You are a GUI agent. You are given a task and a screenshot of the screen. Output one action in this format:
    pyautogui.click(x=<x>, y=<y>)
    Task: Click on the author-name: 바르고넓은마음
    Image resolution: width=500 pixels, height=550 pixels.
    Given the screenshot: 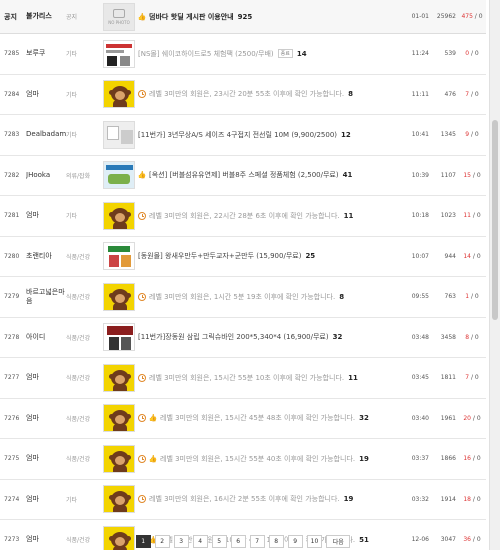 What is the action you would take?
    pyautogui.click(x=46, y=297)
    